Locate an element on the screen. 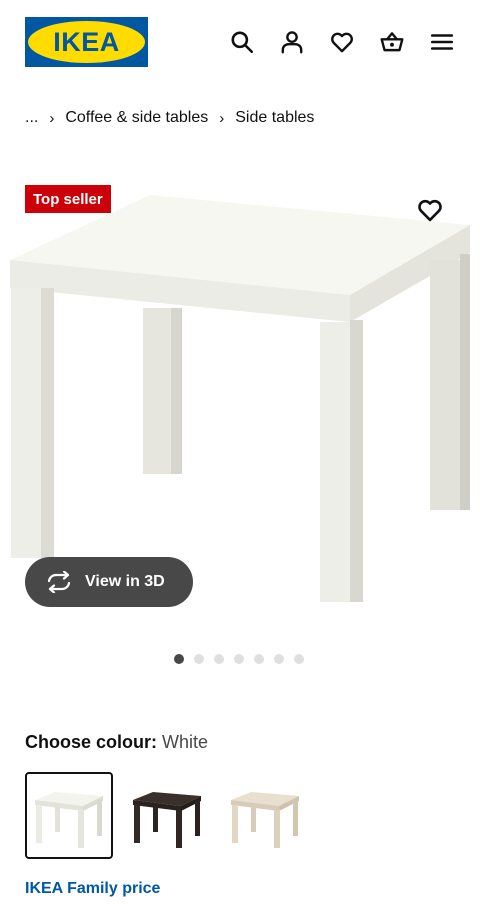 This screenshot has width=480, height=904. colour-swatch-white is located at coordinates (69, 815).